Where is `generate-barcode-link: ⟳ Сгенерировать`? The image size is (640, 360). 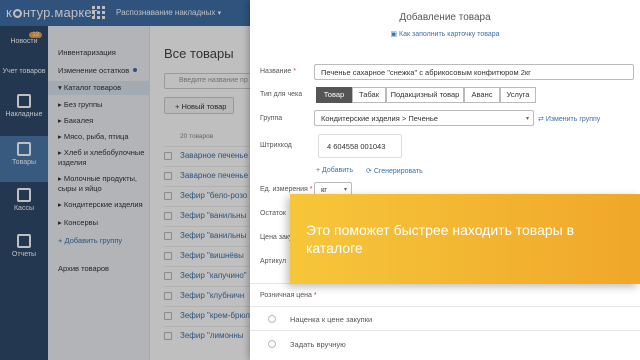 generate-barcode-link: ⟳ Сгенерировать is located at coordinates (394, 171).